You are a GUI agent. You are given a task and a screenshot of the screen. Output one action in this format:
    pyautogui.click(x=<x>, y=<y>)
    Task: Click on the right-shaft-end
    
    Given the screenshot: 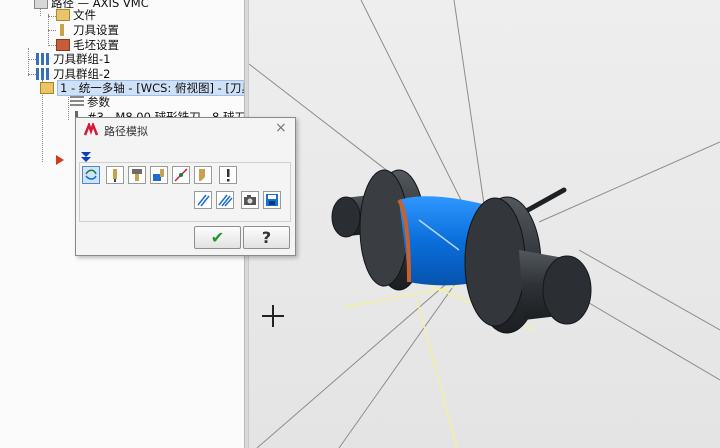 What is the action you would take?
    pyautogui.click(x=567, y=290)
    